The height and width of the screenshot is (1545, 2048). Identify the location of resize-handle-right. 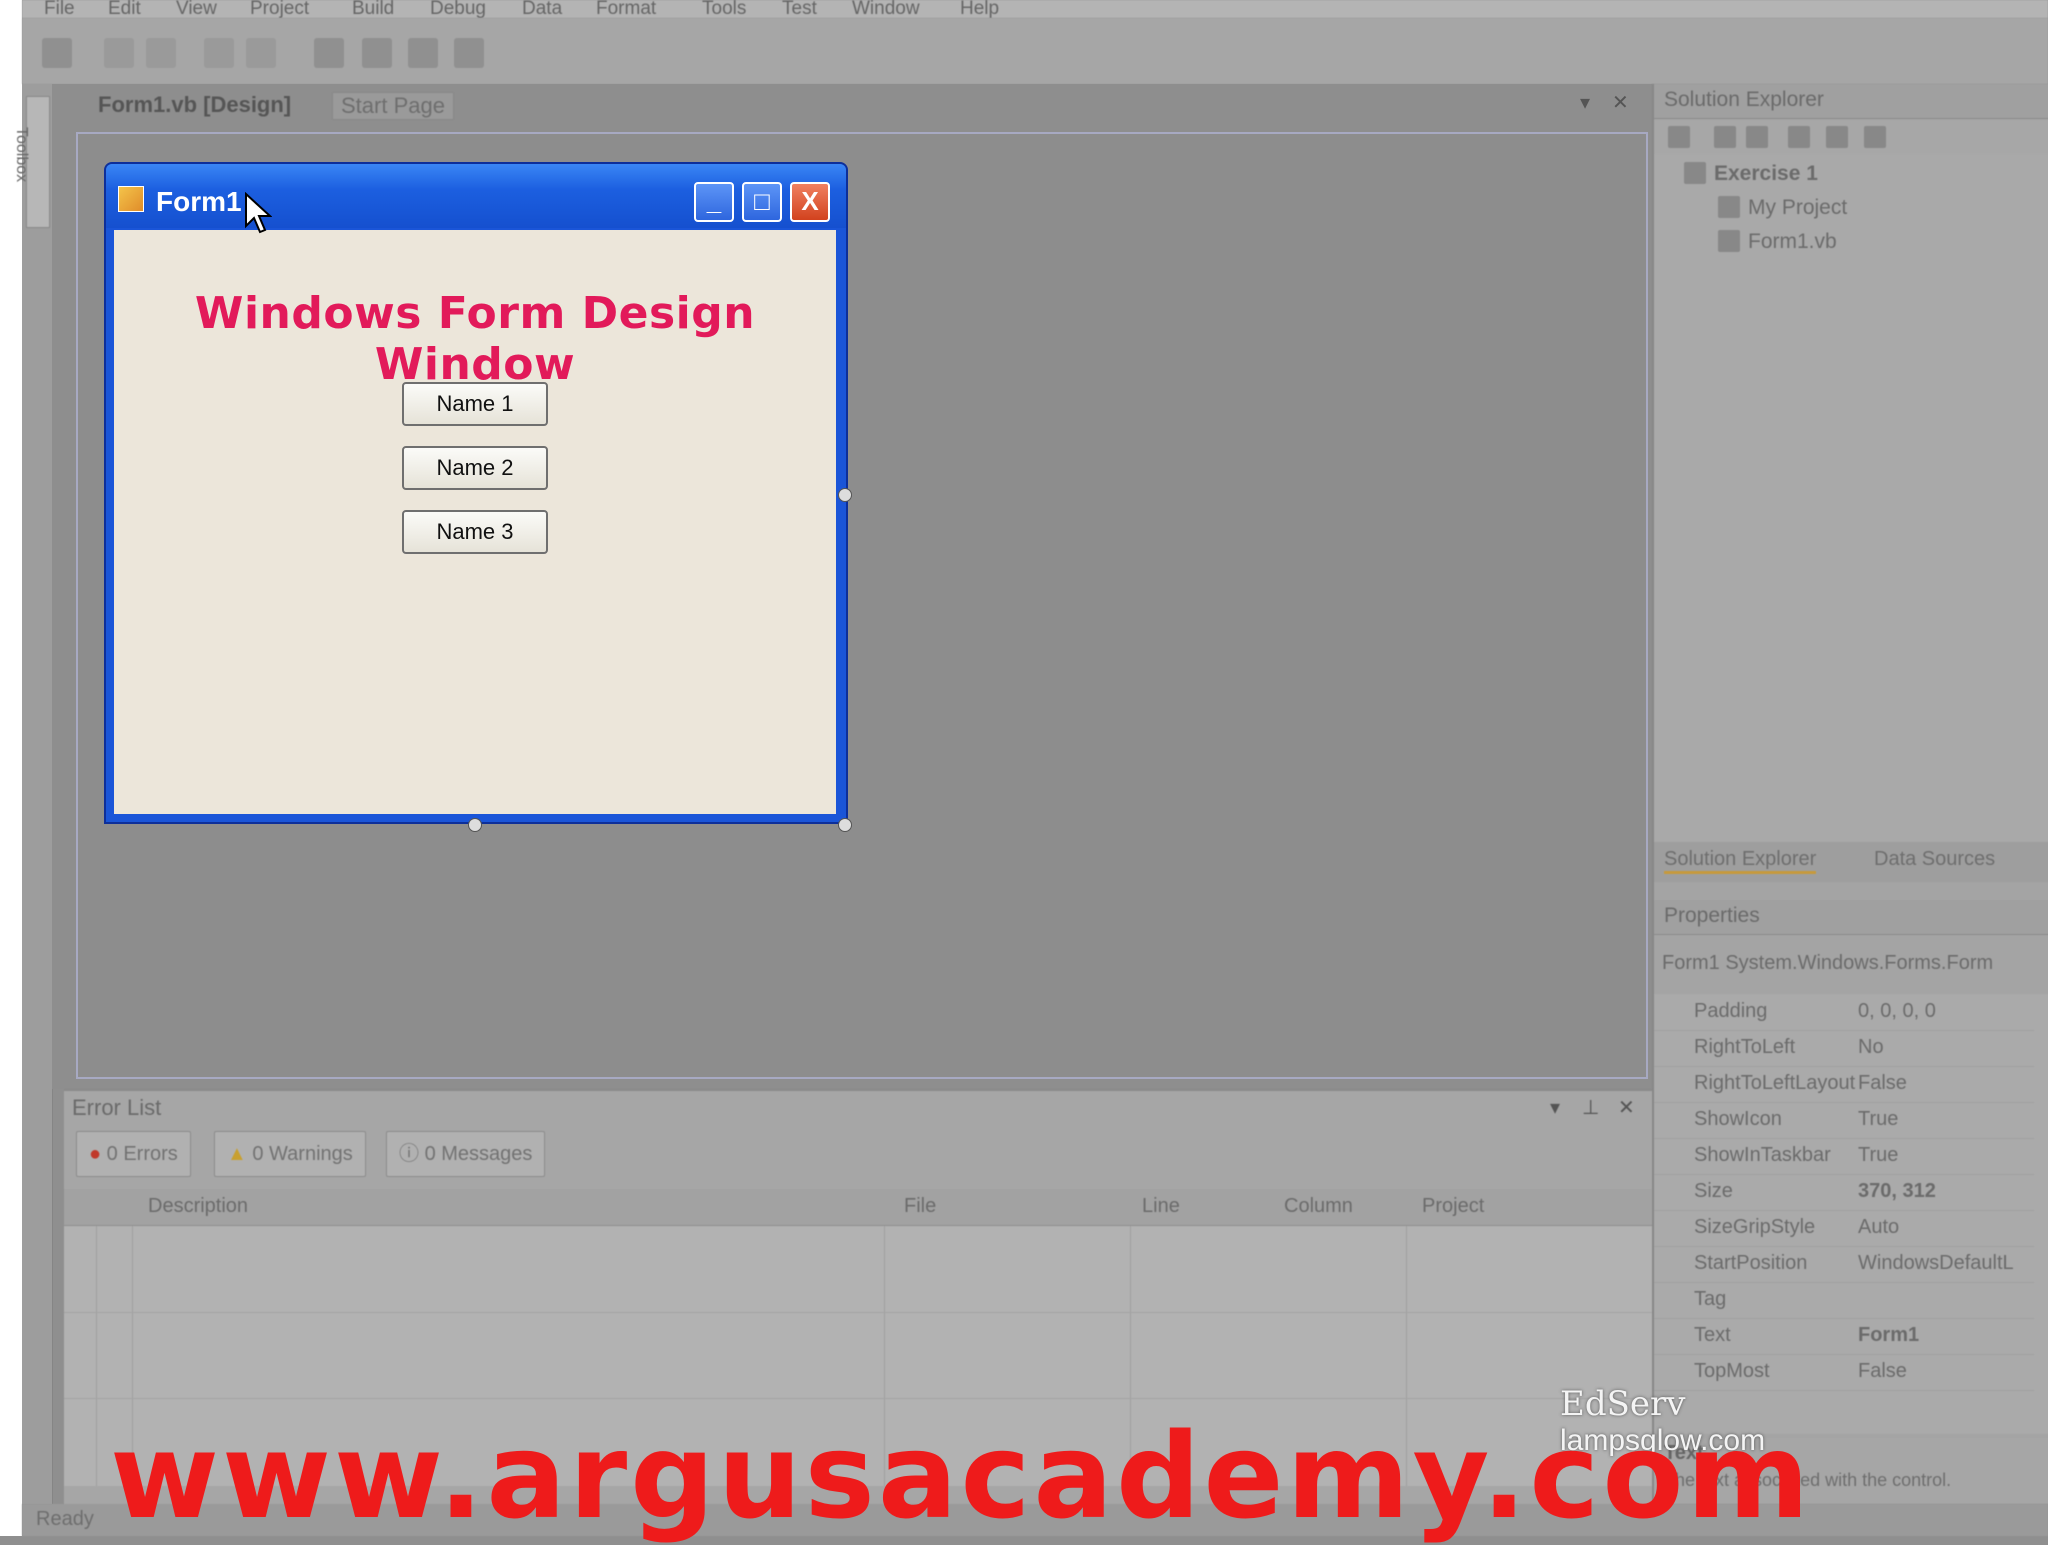
(845, 495).